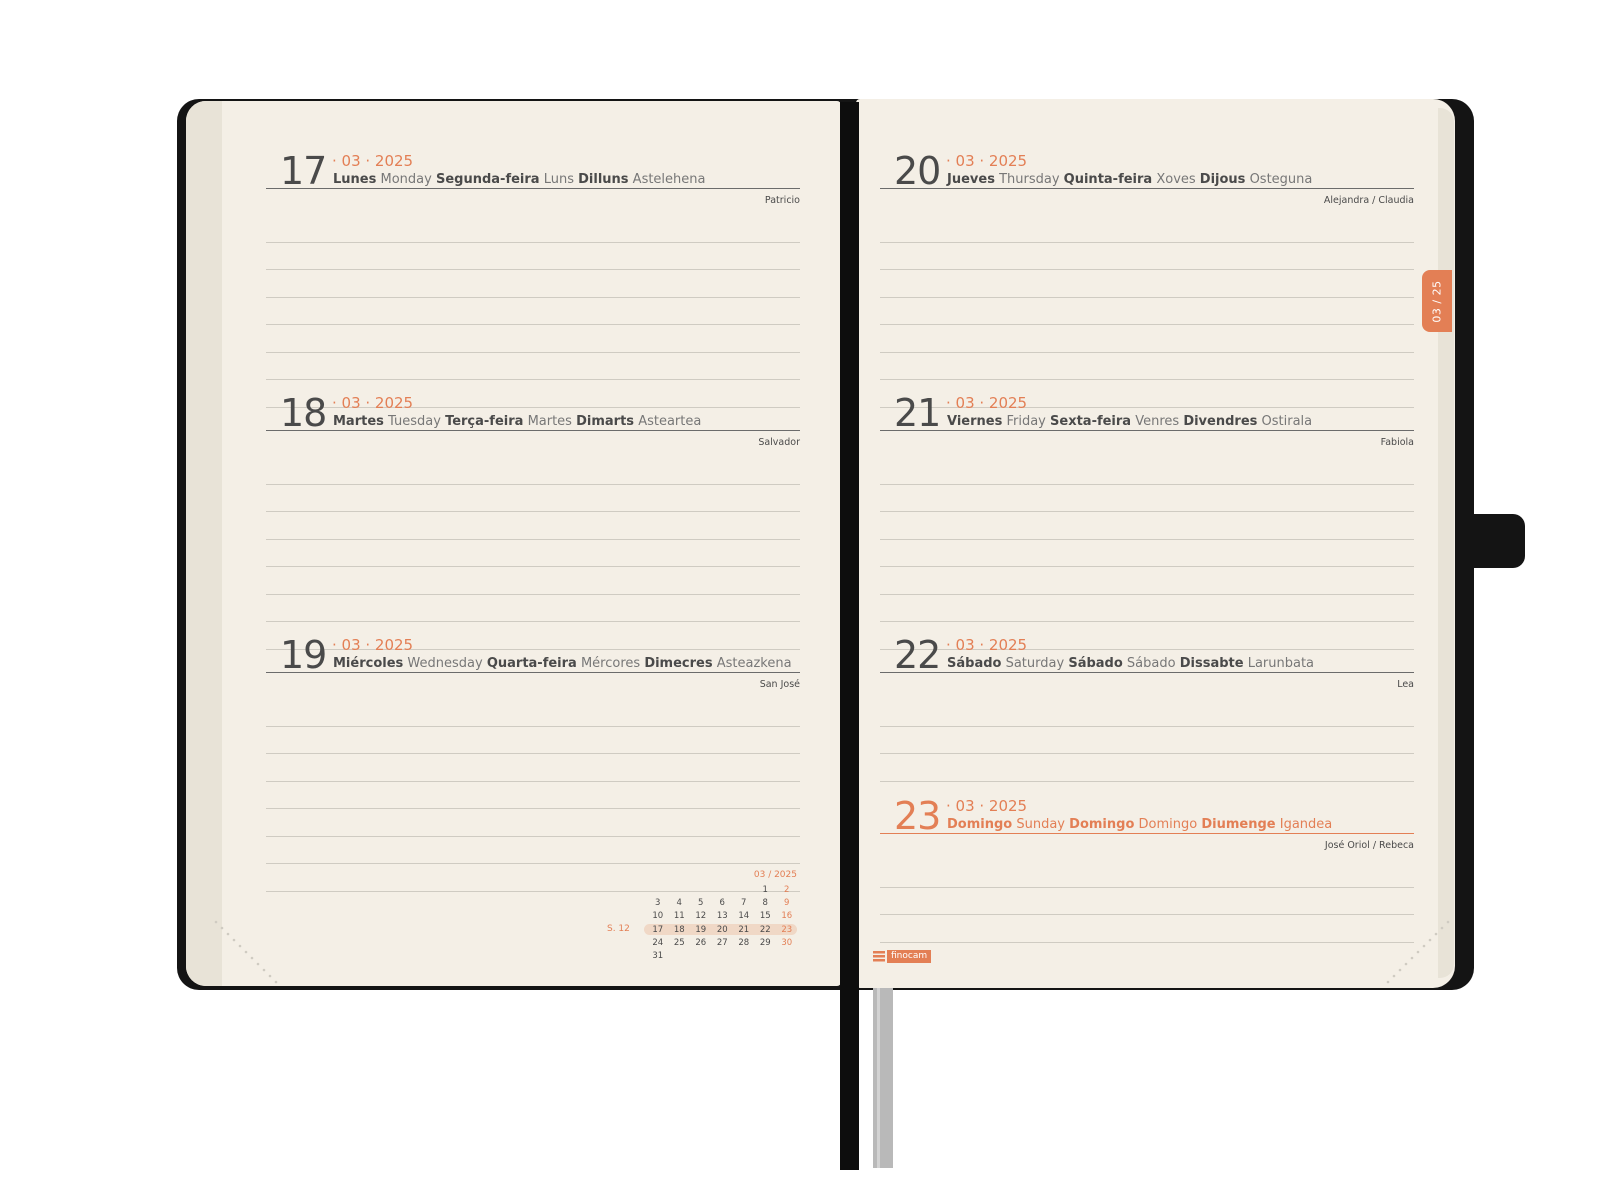 The width and height of the screenshot is (1600, 1200). What do you see at coordinates (971, 179) in the screenshot?
I see `weekday-name: Jueves` at bounding box center [971, 179].